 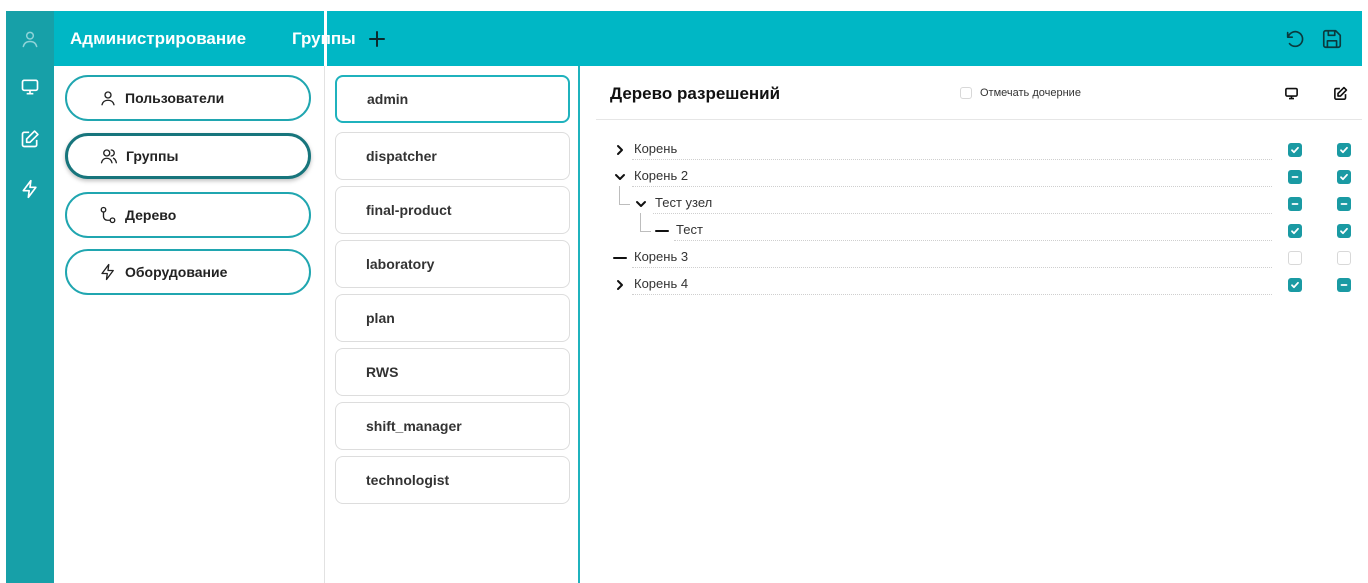 I want to click on tree-row-label: Корень 2, so click(x=661, y=175).